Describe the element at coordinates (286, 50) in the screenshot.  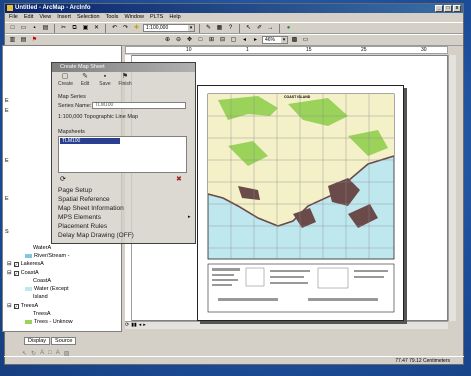
I see `horizontal-ruler: 10 1 15 25 30` at that location.